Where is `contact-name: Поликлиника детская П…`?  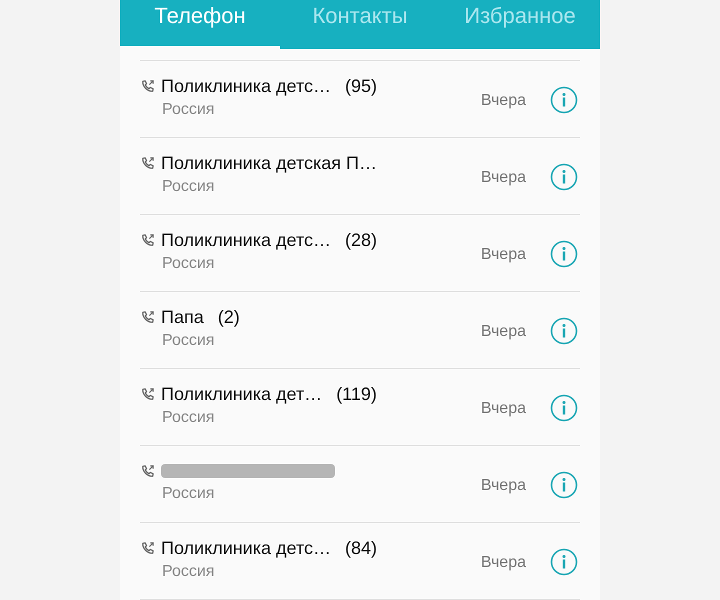
contact-name: Поликлиника детская П… is located at coordinates (269, 163).